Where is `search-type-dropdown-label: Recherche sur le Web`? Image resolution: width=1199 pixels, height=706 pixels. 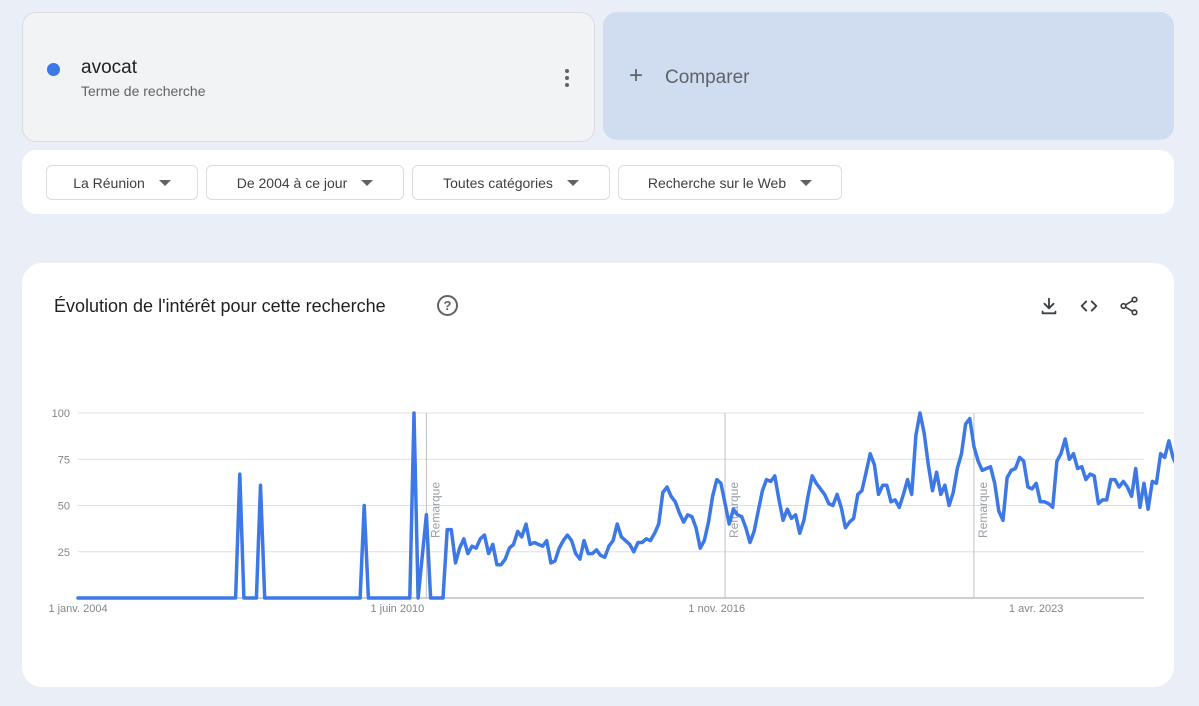 search-type-dropdown-label: Recherche sur le Web is located at coordinates (717, 182).